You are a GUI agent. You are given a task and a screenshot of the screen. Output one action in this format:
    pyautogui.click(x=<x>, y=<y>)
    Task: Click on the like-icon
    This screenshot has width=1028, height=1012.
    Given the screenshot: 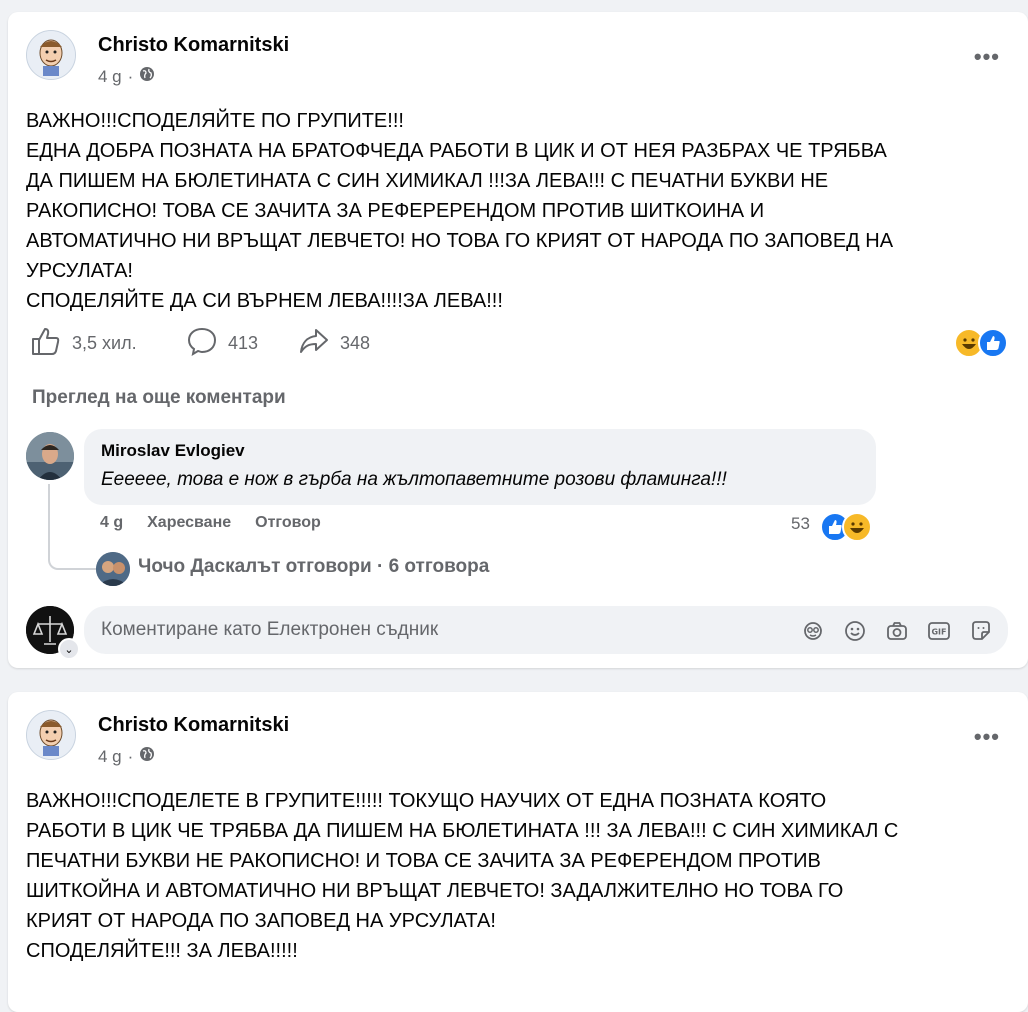 What is the action you would take?
    pyautogui.click(x=46, y=343)
    